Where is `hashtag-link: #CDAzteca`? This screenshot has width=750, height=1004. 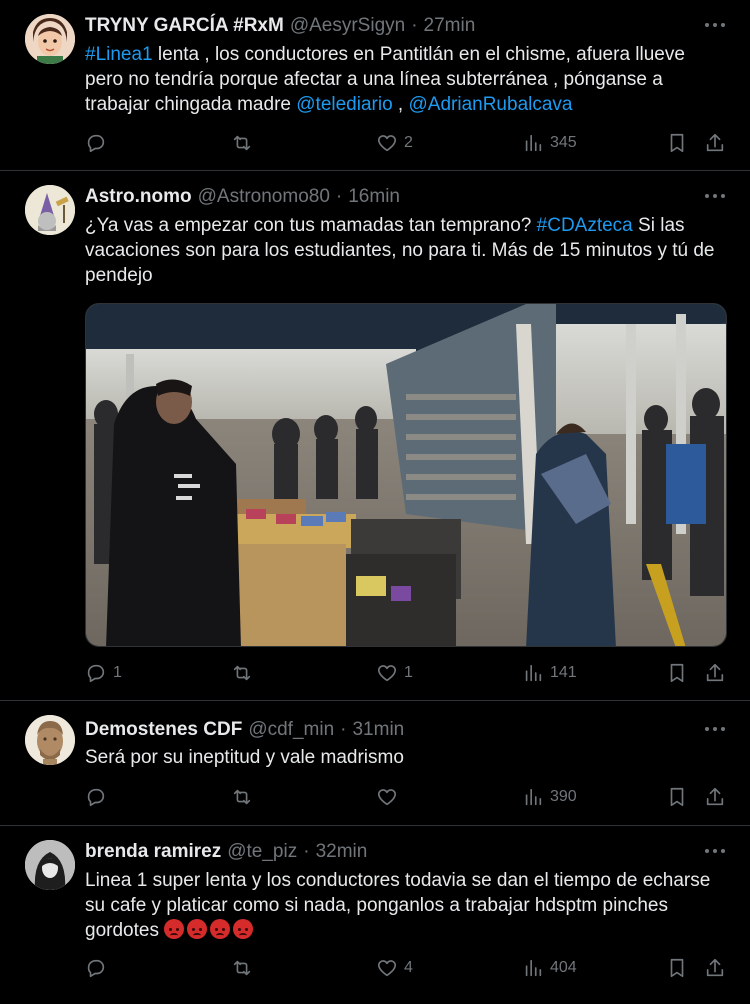 hashtag-link: #CDAzteca is located at coordinates (585, 225).